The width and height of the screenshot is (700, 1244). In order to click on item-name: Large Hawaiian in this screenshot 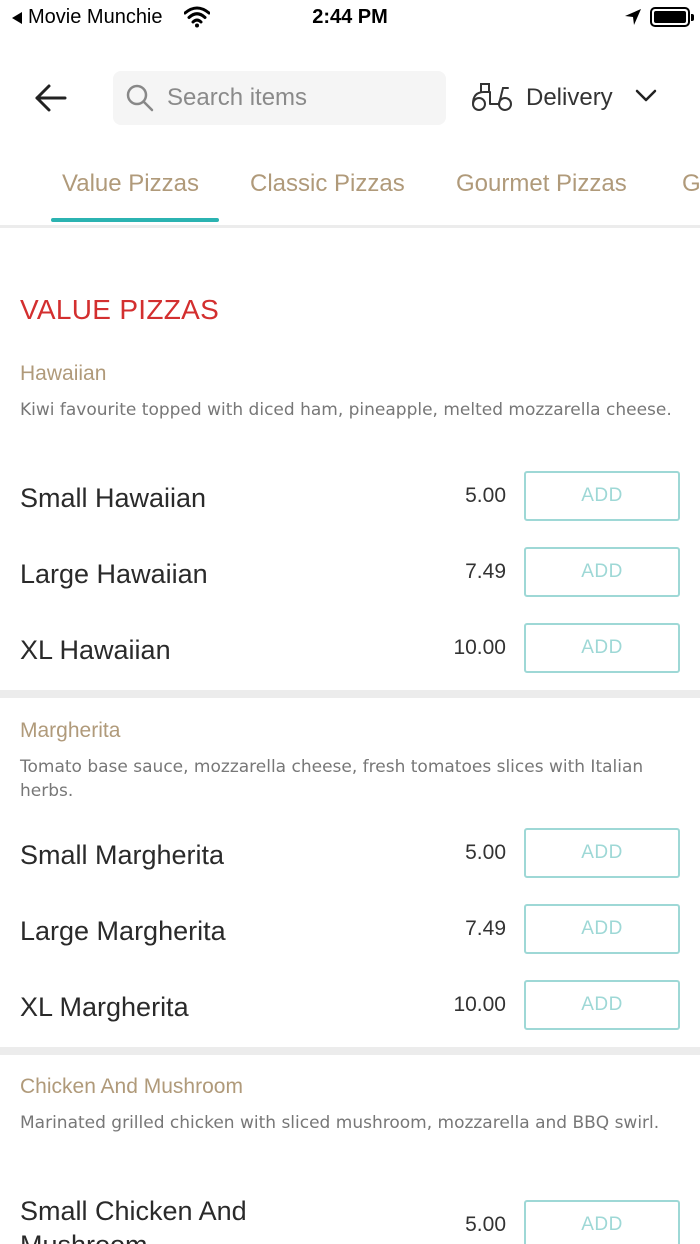, I will do `click(114, 574)`.